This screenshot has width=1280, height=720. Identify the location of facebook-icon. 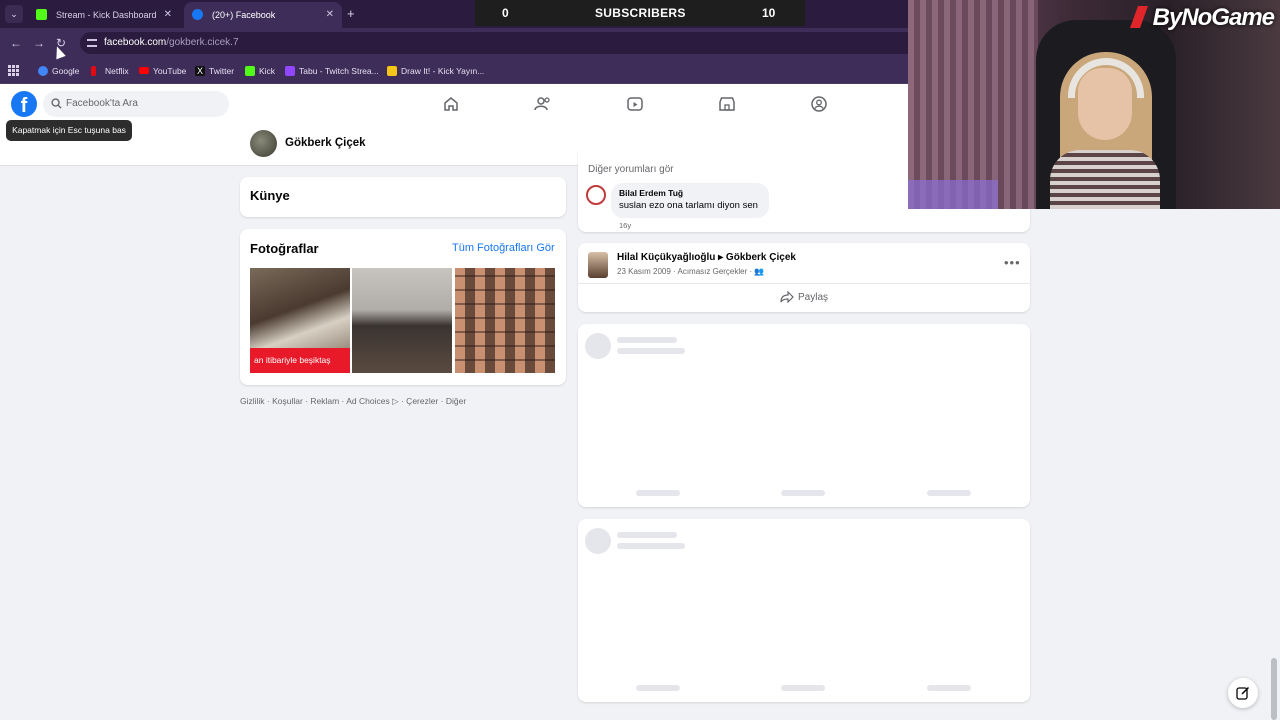
(197, 14).